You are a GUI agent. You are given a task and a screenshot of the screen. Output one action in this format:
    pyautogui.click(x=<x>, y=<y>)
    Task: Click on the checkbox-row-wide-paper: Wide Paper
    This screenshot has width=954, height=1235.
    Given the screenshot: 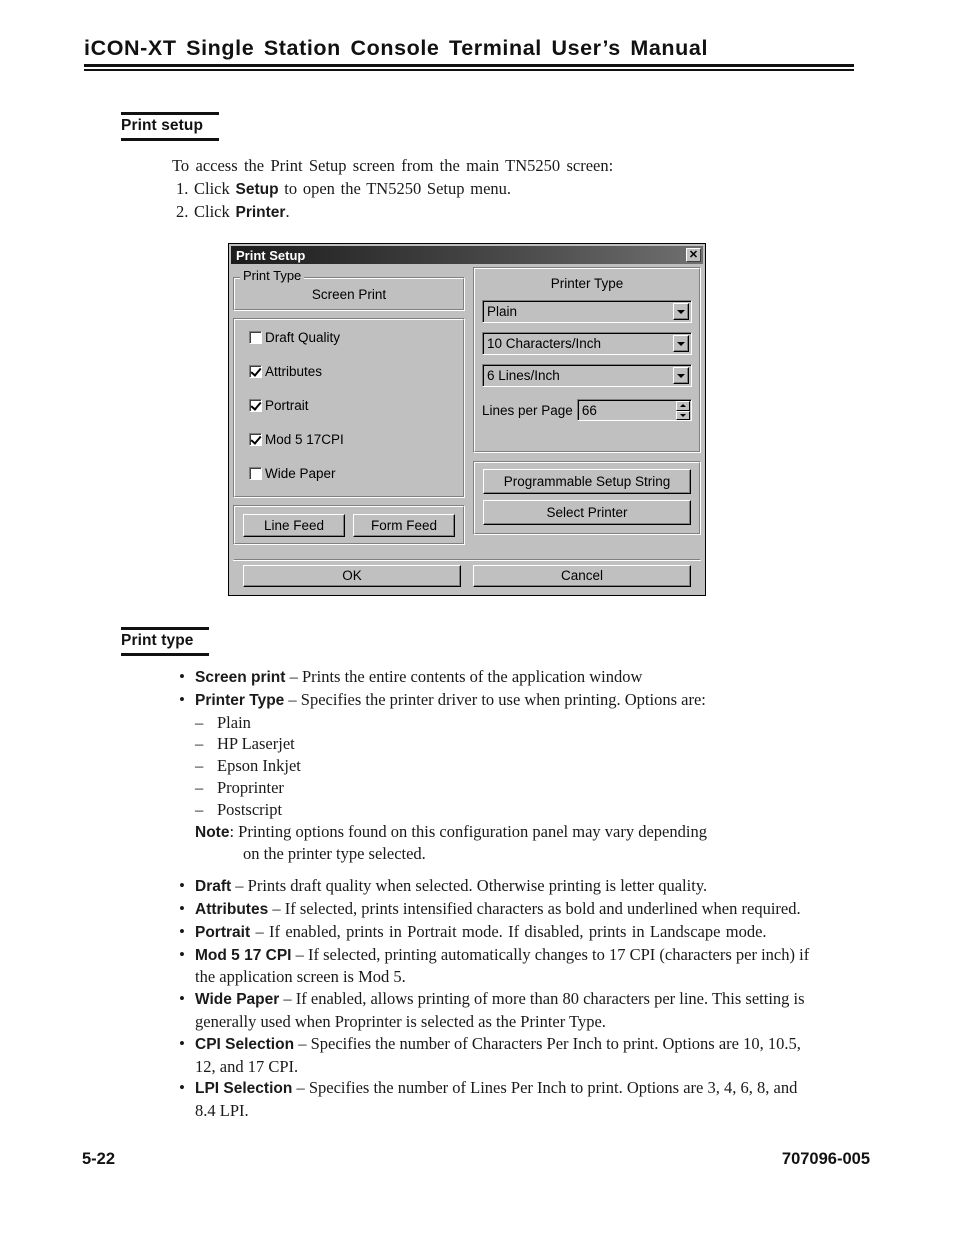 What is the action you would take?
    pyautogui.click(x=356, y=473)
    